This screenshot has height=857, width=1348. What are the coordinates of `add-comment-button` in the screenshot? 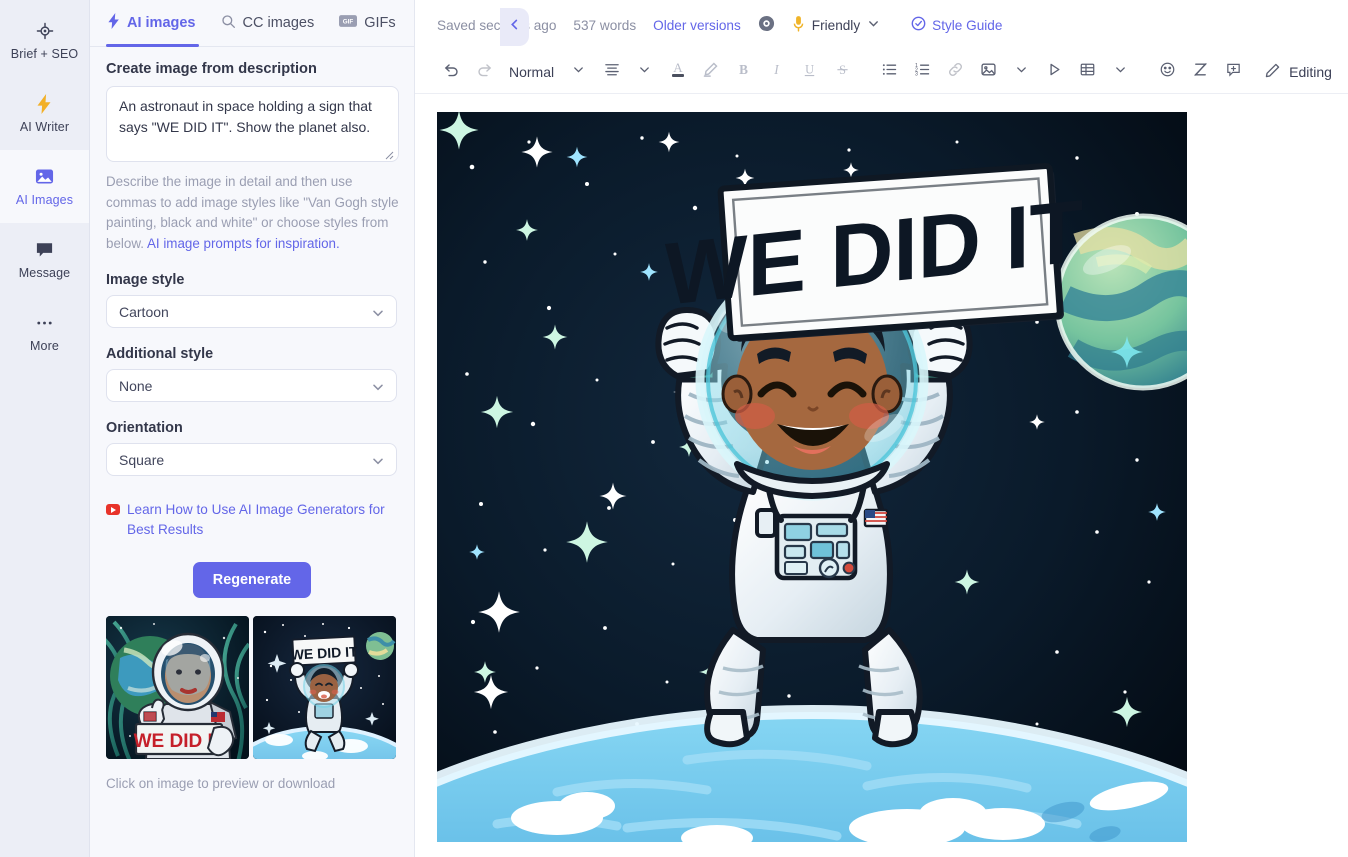 It's located at (1233, 71).